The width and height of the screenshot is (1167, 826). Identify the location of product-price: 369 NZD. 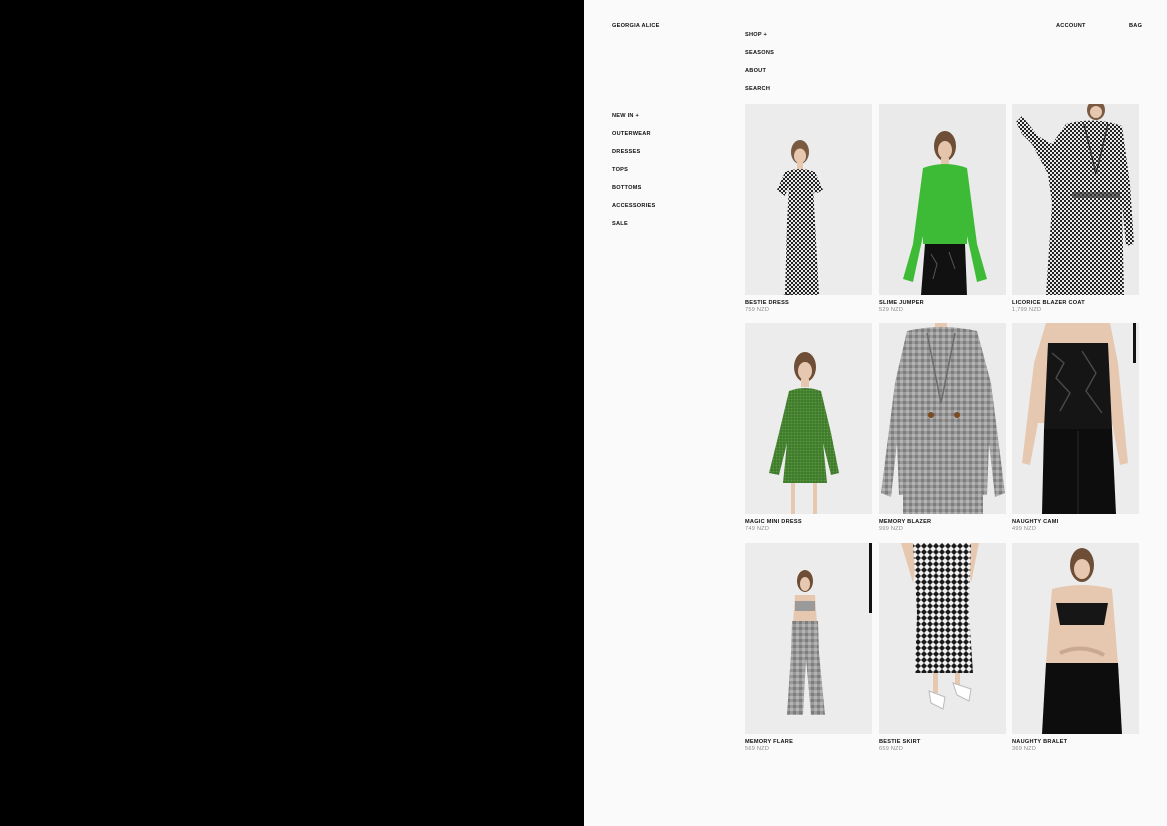
(1024, 748).